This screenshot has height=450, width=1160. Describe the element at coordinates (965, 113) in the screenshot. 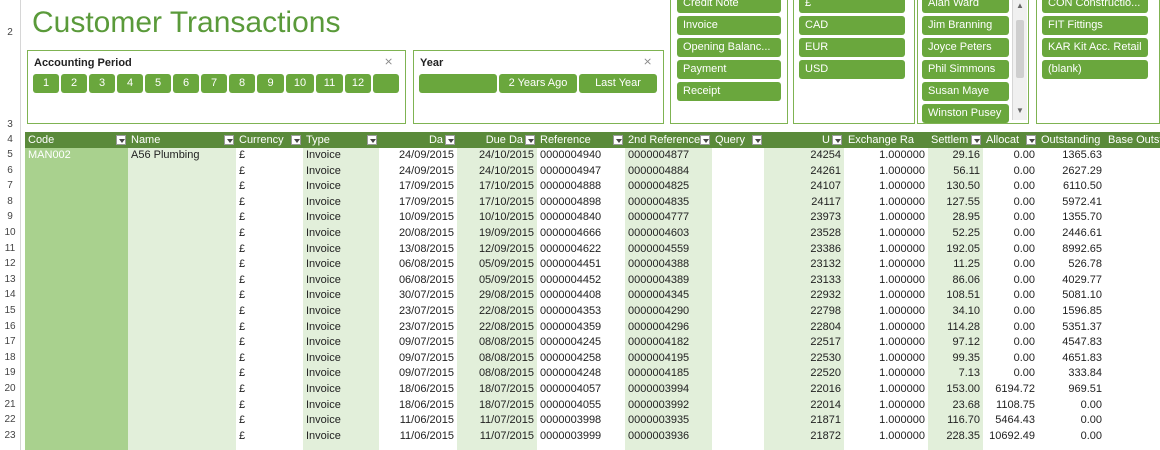

I see `person-item: Winston Pusey` at that location.